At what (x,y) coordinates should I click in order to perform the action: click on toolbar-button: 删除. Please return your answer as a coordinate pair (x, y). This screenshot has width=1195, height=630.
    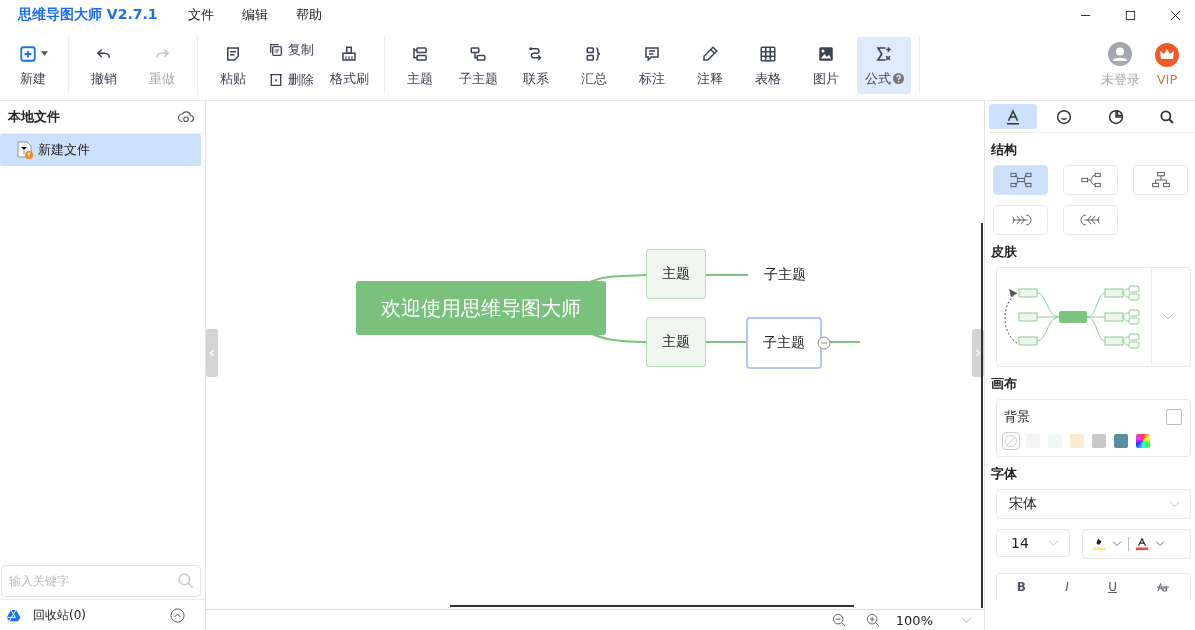
    Looking at the image, I should click on (291, 80).